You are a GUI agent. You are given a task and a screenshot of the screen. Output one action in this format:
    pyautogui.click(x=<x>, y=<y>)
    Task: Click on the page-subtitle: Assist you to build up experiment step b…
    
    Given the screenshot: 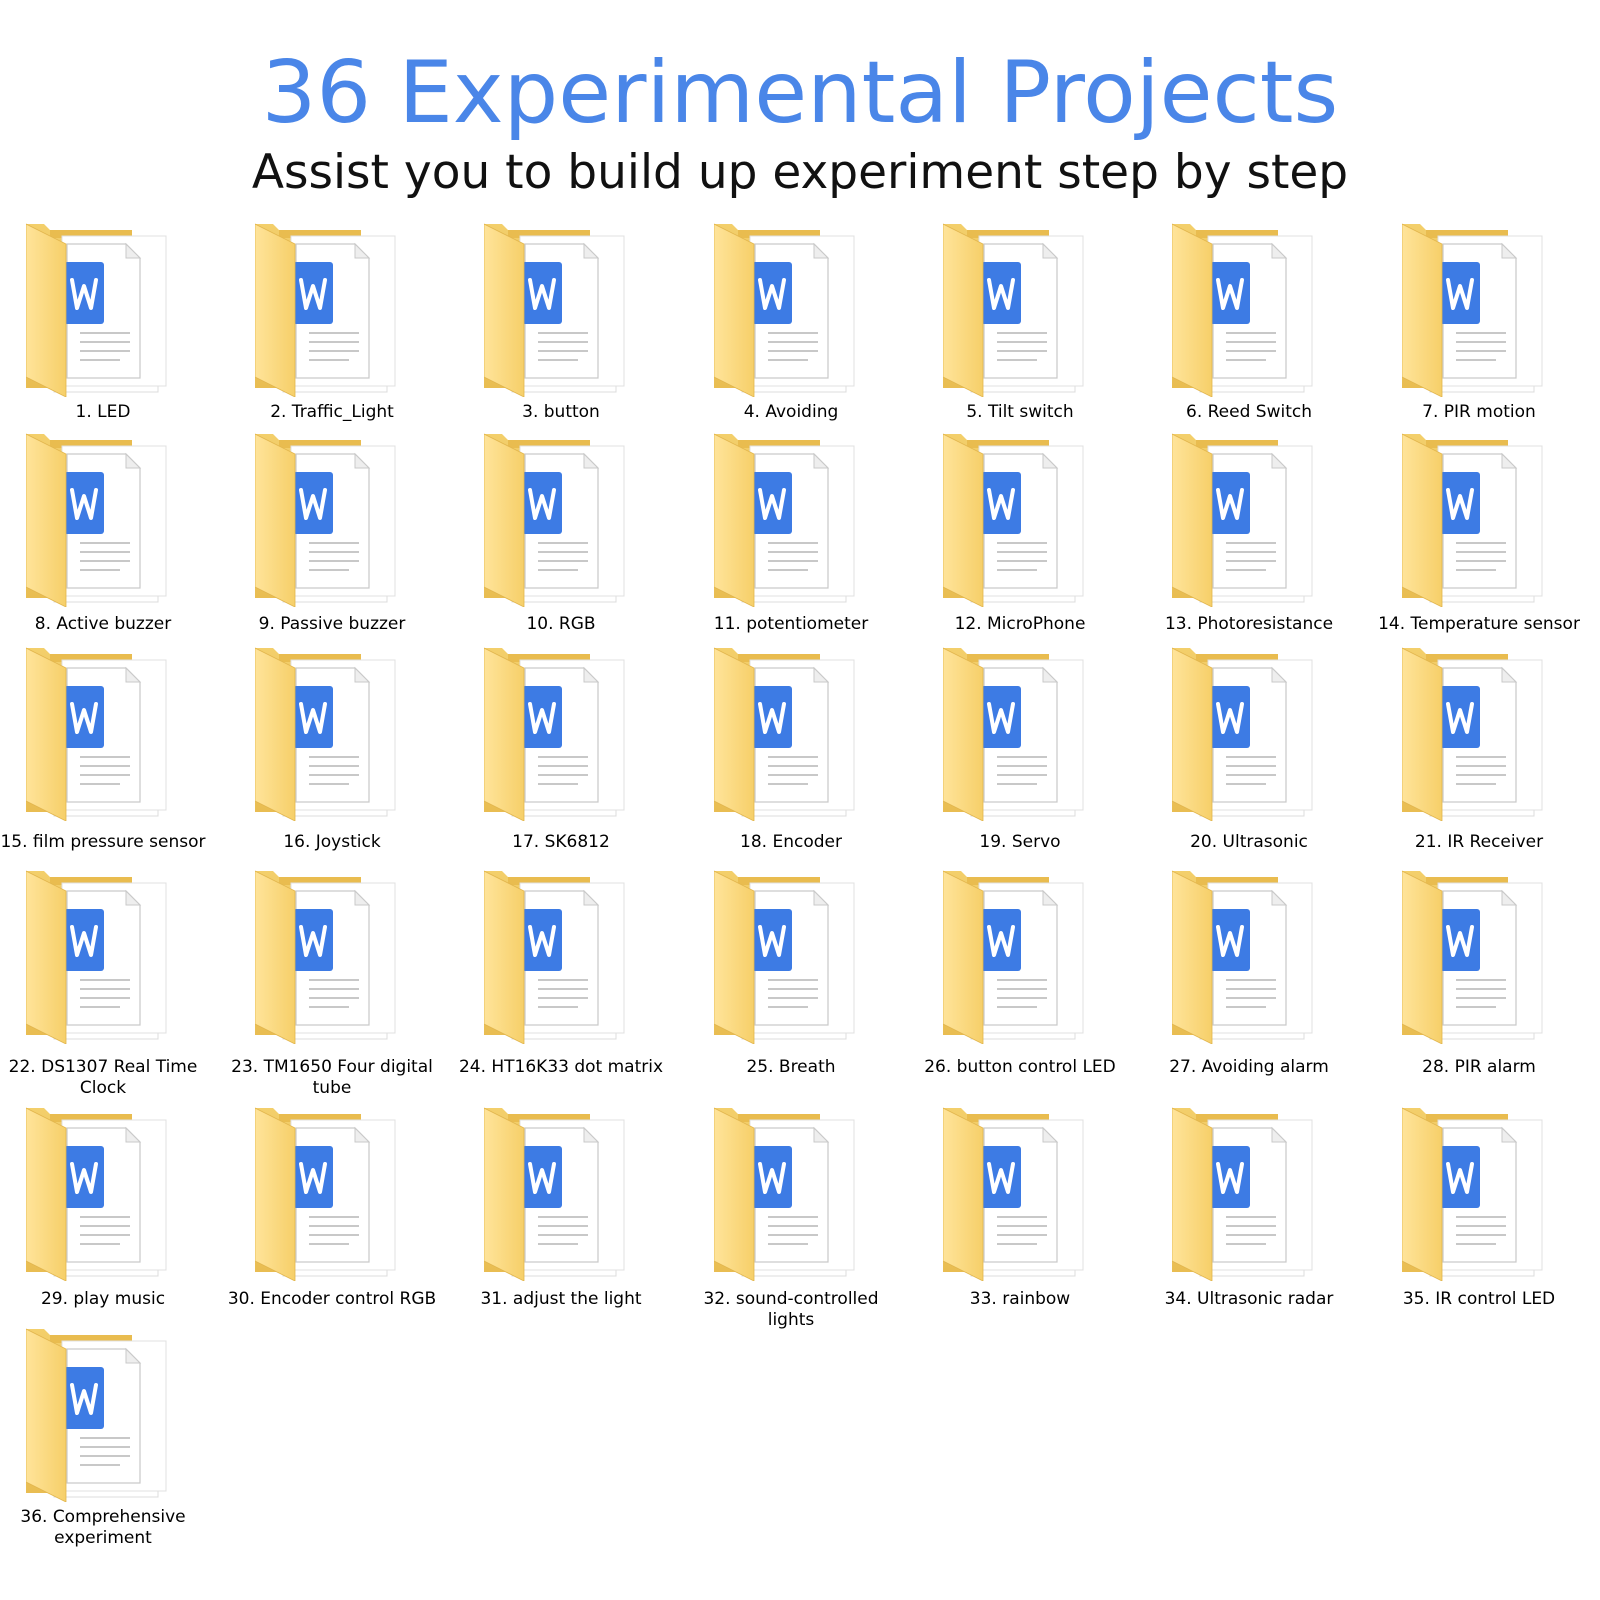 What is the action you would take?
    pyautogui.click(x=800, y=172)
    